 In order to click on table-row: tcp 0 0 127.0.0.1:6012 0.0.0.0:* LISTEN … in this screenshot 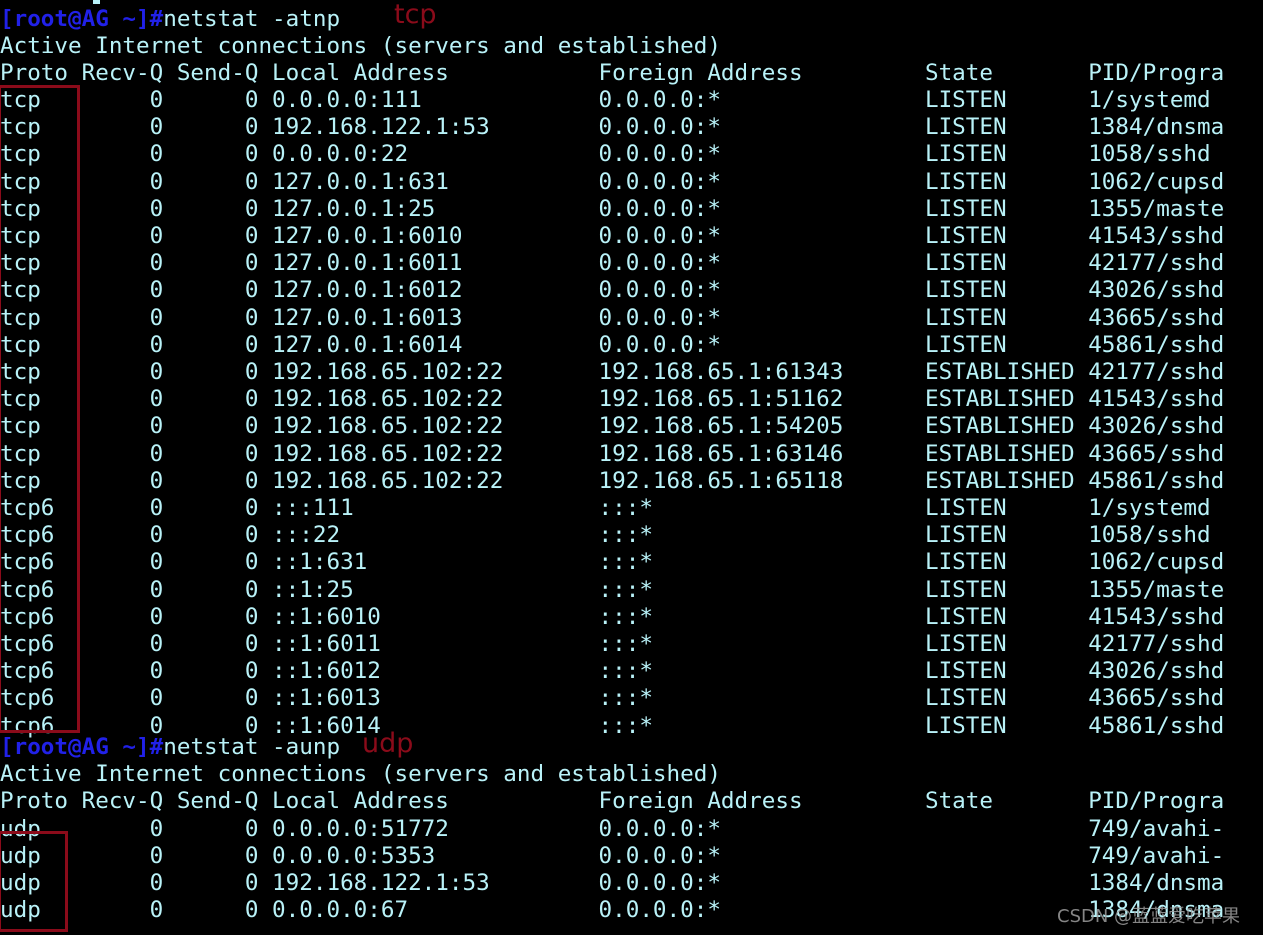, I will do `click(612, 290)`.